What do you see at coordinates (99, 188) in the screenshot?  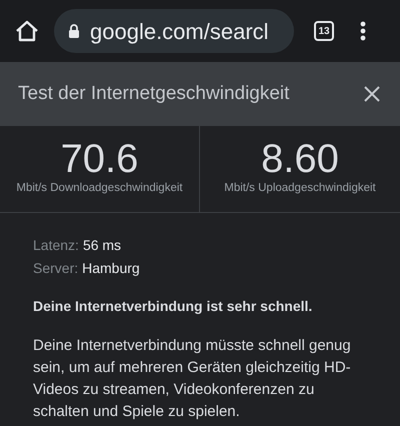 I see `speed-label: Mbit/s Downloadgeschwindigkeit` at bounding box center [99, 188].